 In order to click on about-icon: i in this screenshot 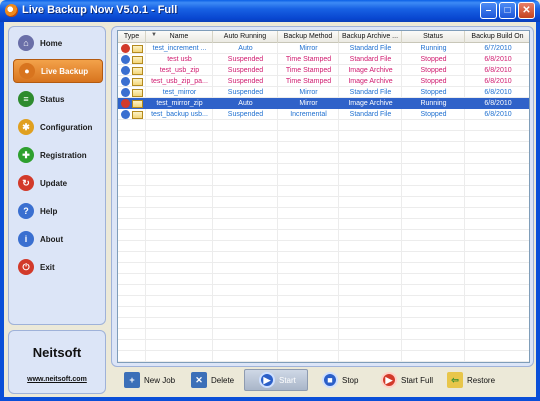, I will do `click(26, 239)`.